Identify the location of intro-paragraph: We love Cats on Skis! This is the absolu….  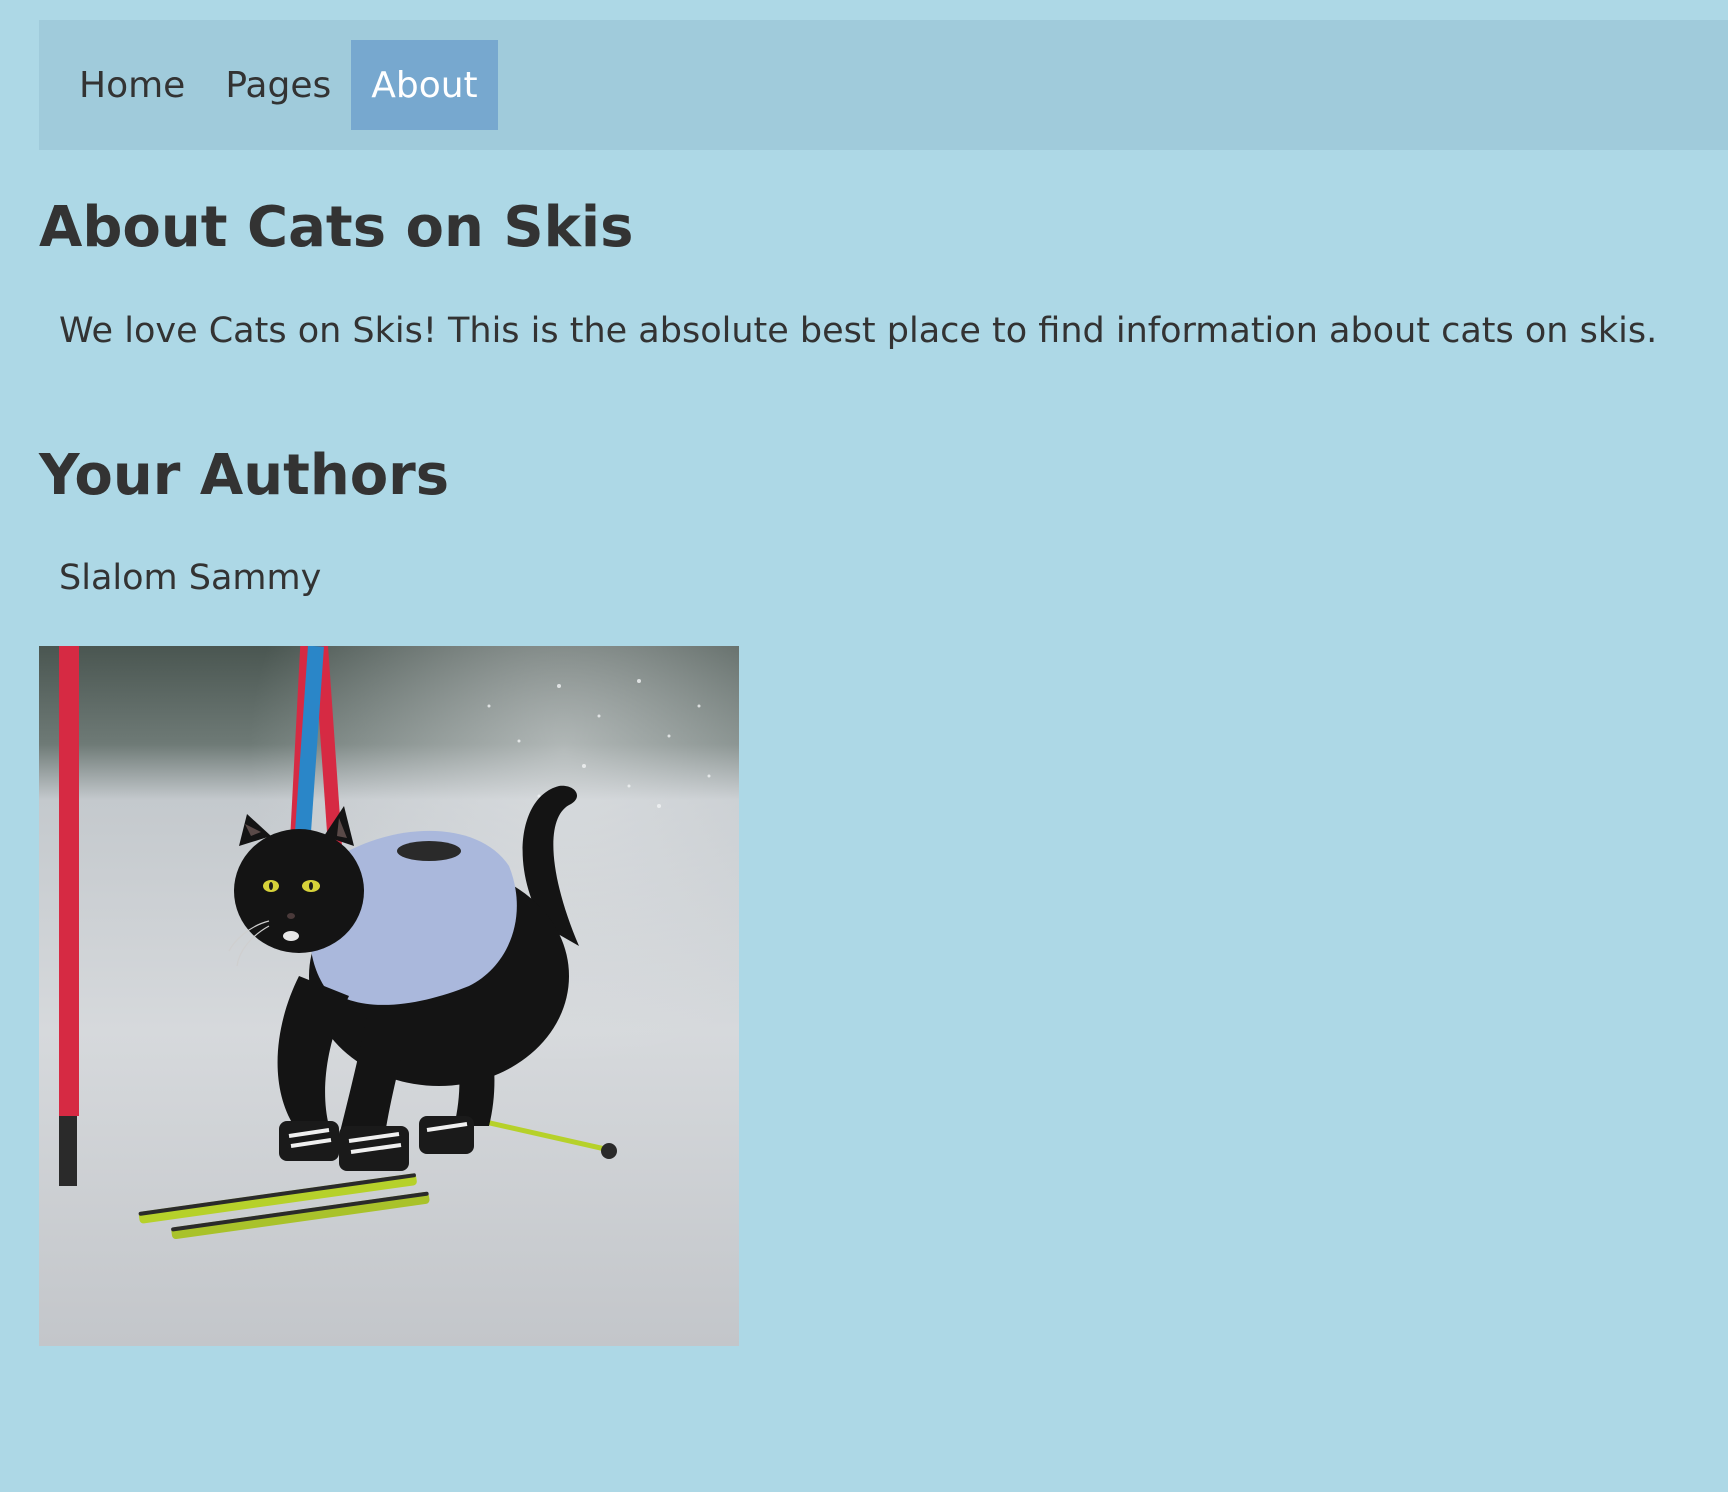
(858, 331).